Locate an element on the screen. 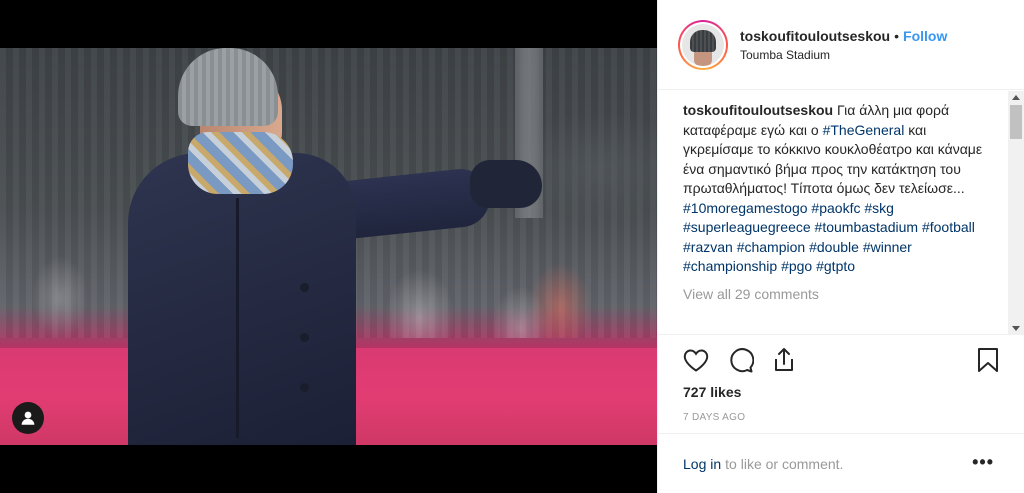 The height and width of the screenshot is (493, 1024). username-link: toskoufitouloutseskou is located at coordinates (815, 36).